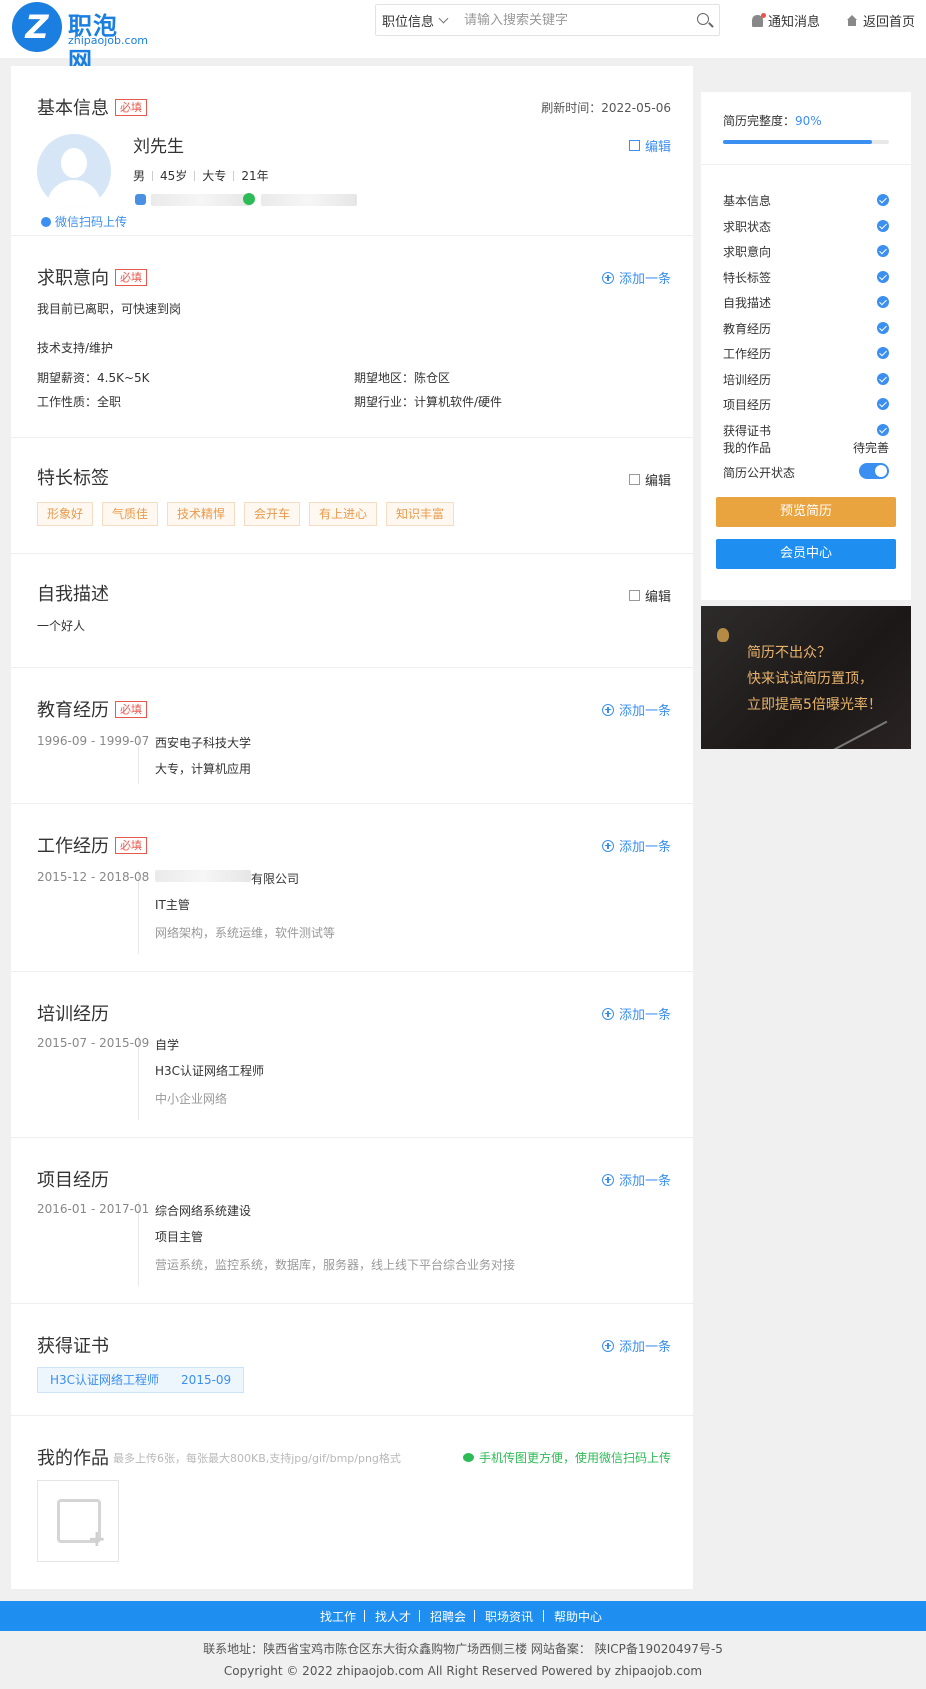 The image size is (926, 1689). I want to click on side-item: 求职状态, so click(806, 226).